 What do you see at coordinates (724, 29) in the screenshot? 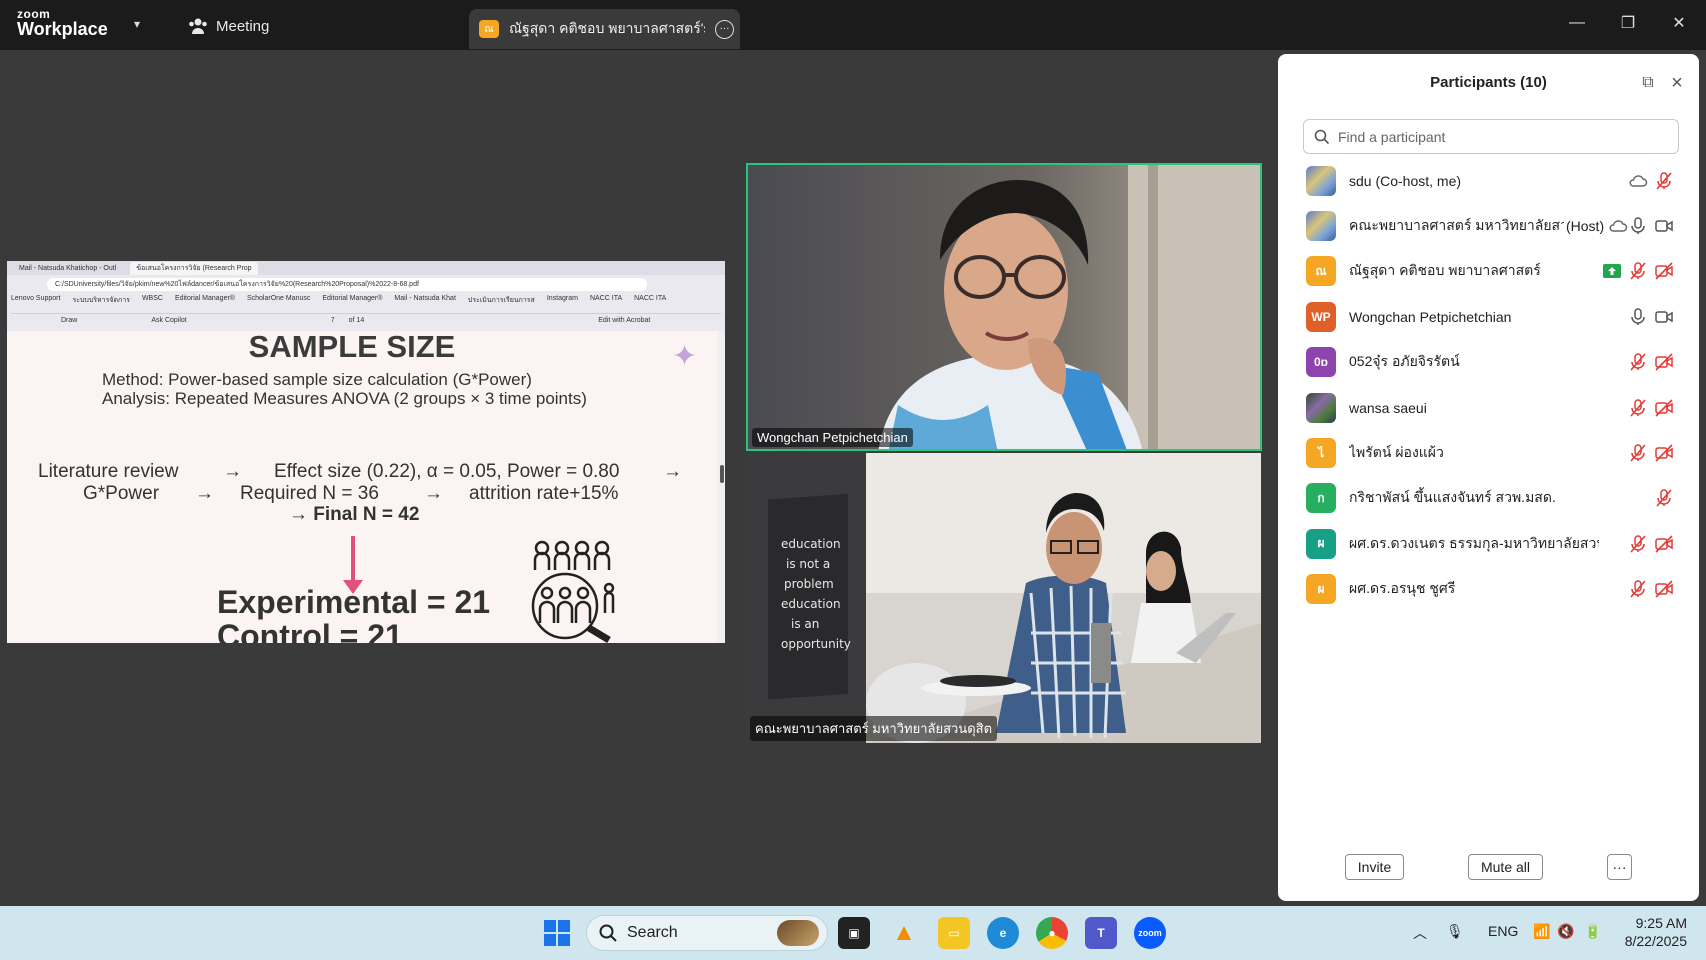
I see `more-options-icon: ···` at bounding box center [724, 29].